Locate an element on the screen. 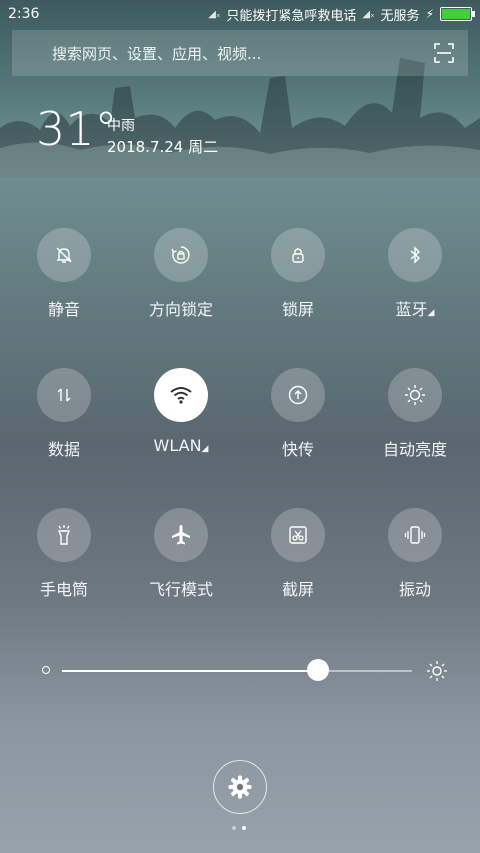 The image size is (480, 853). rotation-lock-icon is located at coordinates (181, 255).